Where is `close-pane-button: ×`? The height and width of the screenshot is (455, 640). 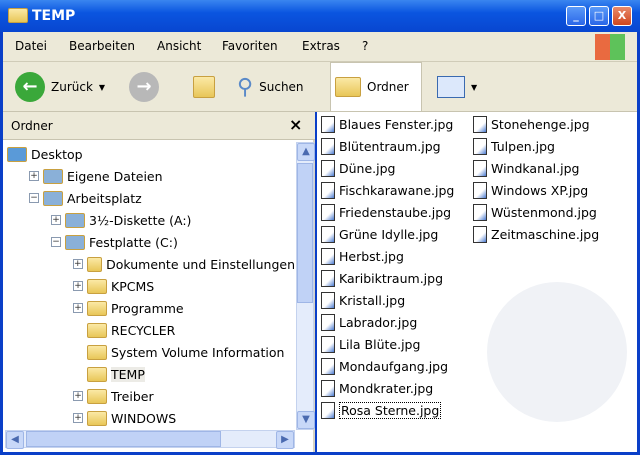 close-pane-button: × is located at coordinates (295, 124).